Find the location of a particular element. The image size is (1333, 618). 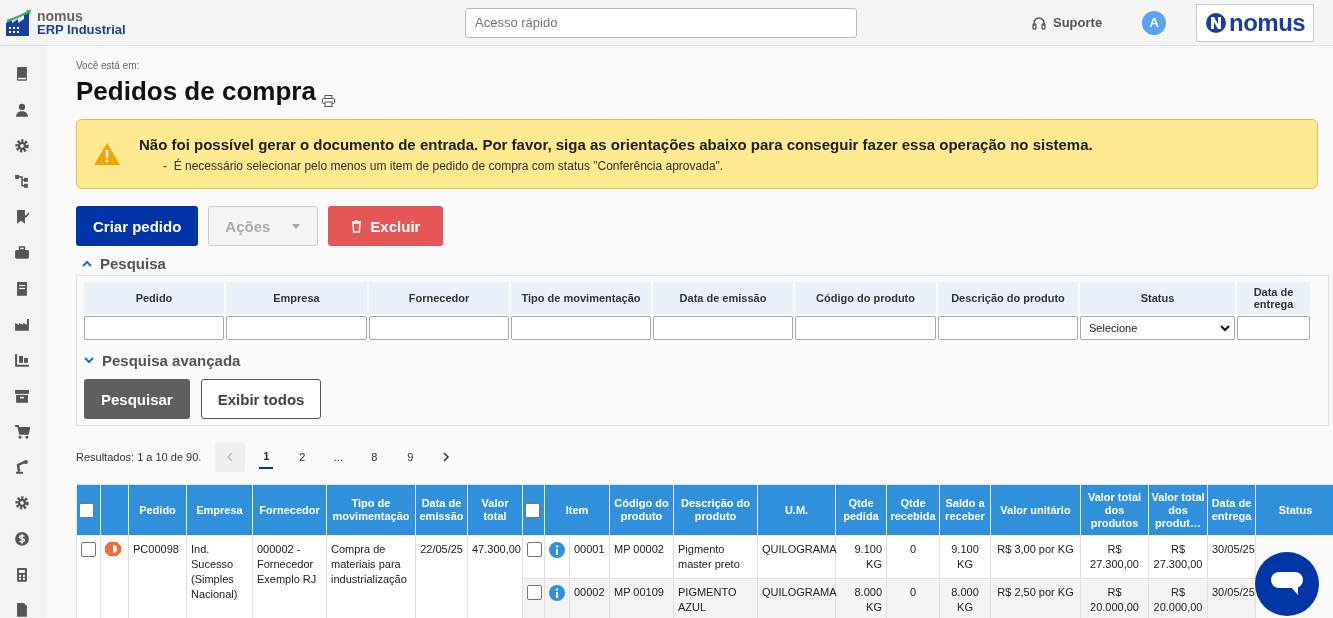

gear-icon is located at coordinates (22, 145).